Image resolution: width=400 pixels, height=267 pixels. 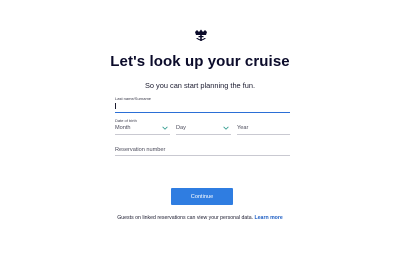 What do you see at coordinates (200, 85) in the screenshot?
I see `page-subtitle: So you can start planning the fun.` at bounding box center [200, 85].